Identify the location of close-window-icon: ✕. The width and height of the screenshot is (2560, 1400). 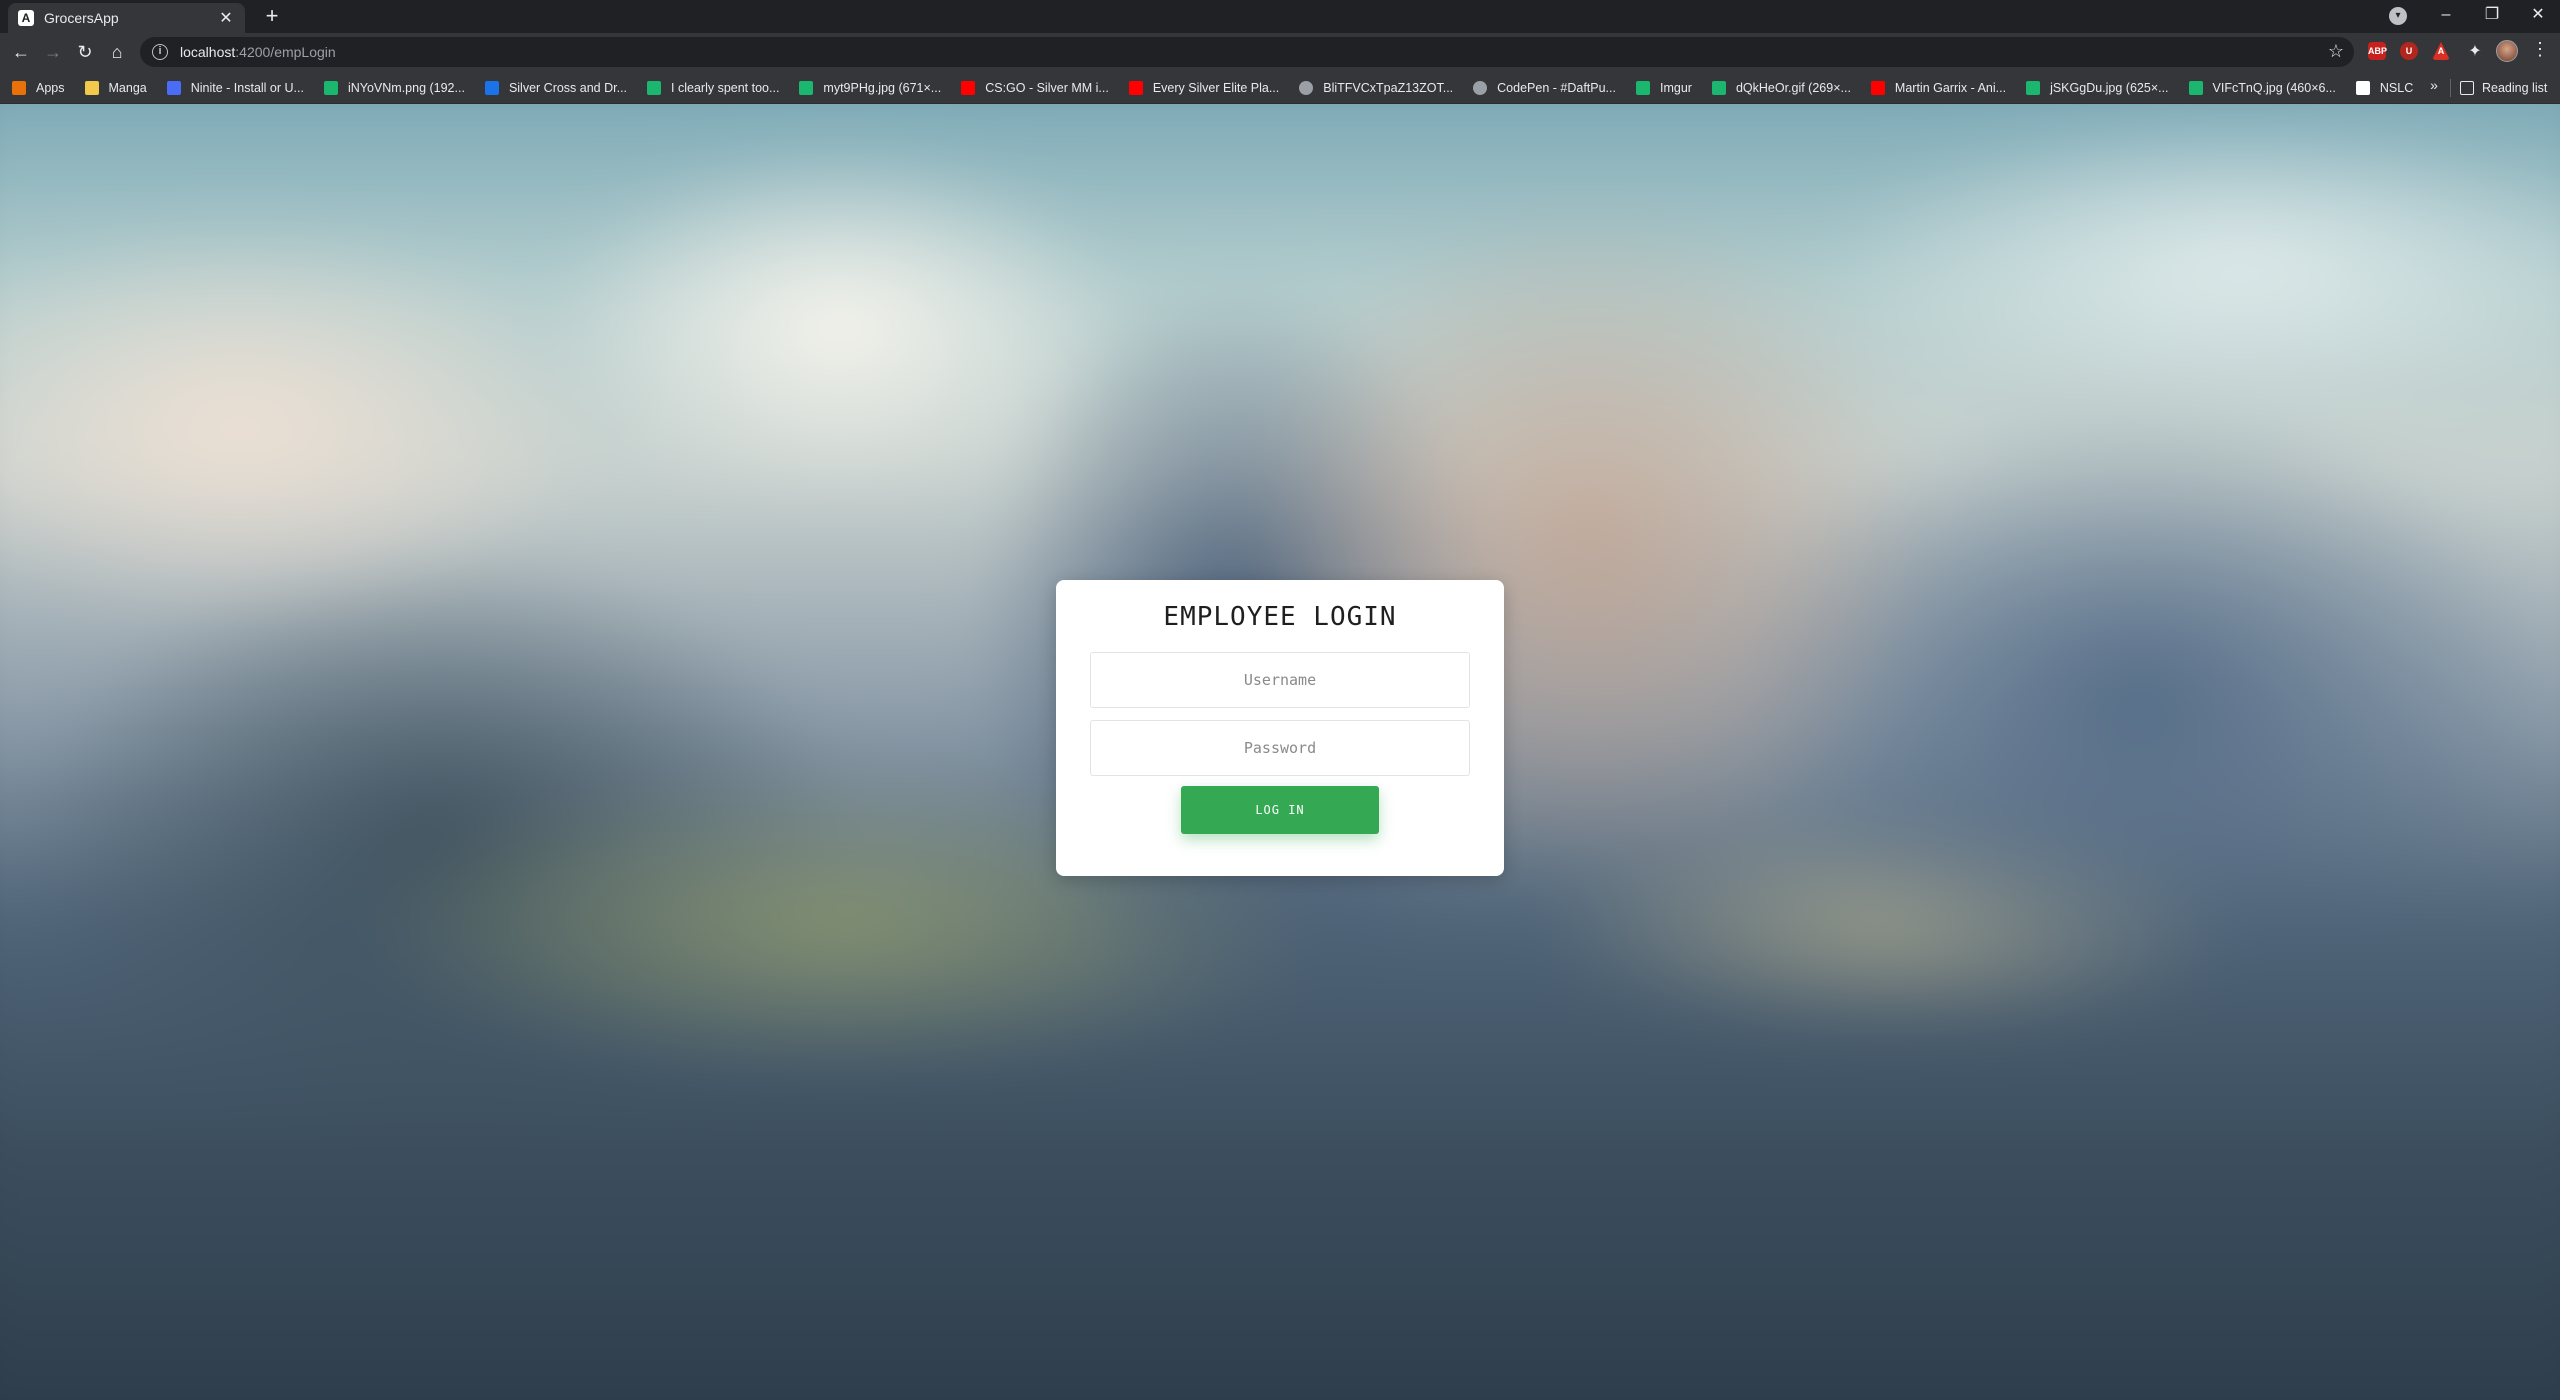
(2538, 15).